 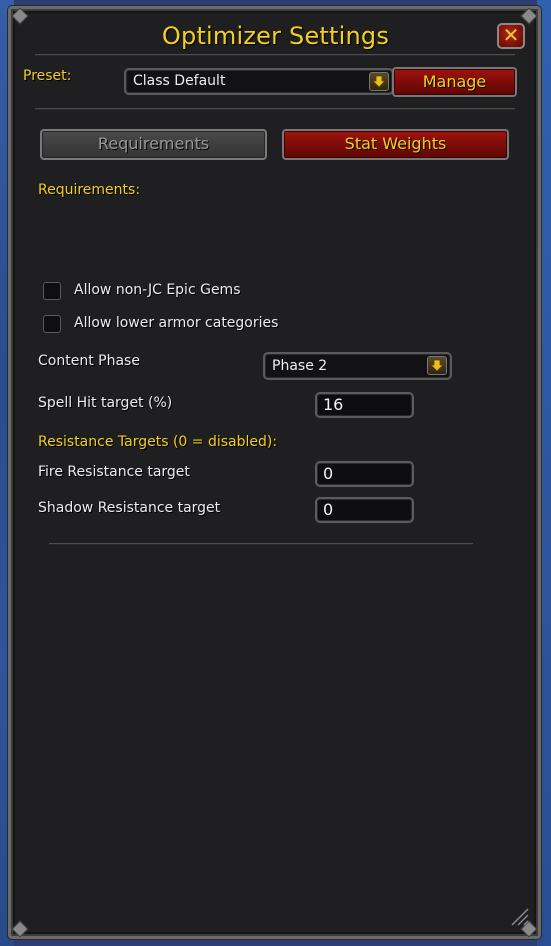 What do you see at coordinates (157, 290) in the screenshot?
I see `allow-non-jc-epic-gems-label: Allow non-JC Epic Gems` at bounding box center [157, 290].